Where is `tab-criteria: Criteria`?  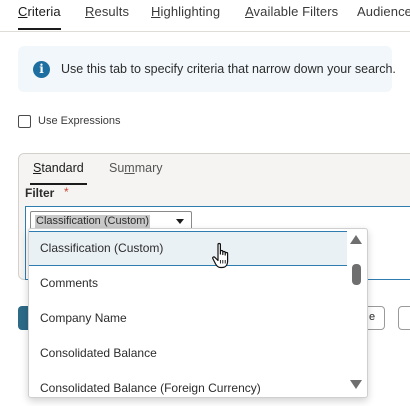
tab-criteria: Criteria is located at coordinates (39, 17).